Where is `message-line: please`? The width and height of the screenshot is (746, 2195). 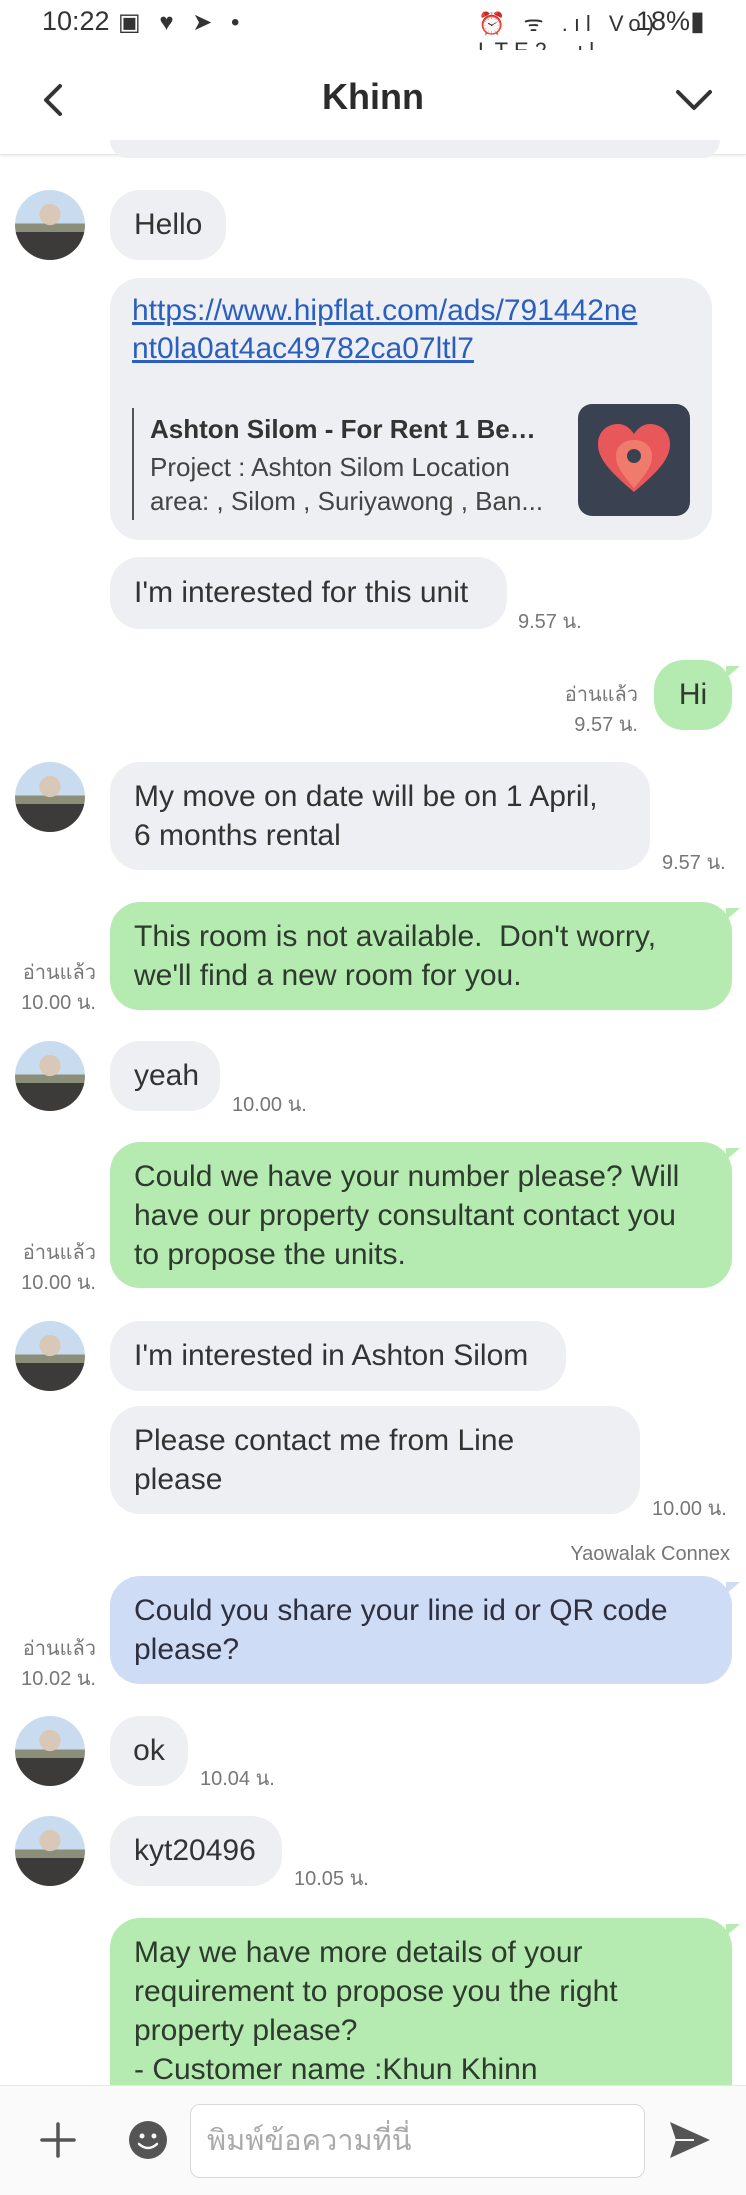
message-line: please is located at coordinates (178, 1479).